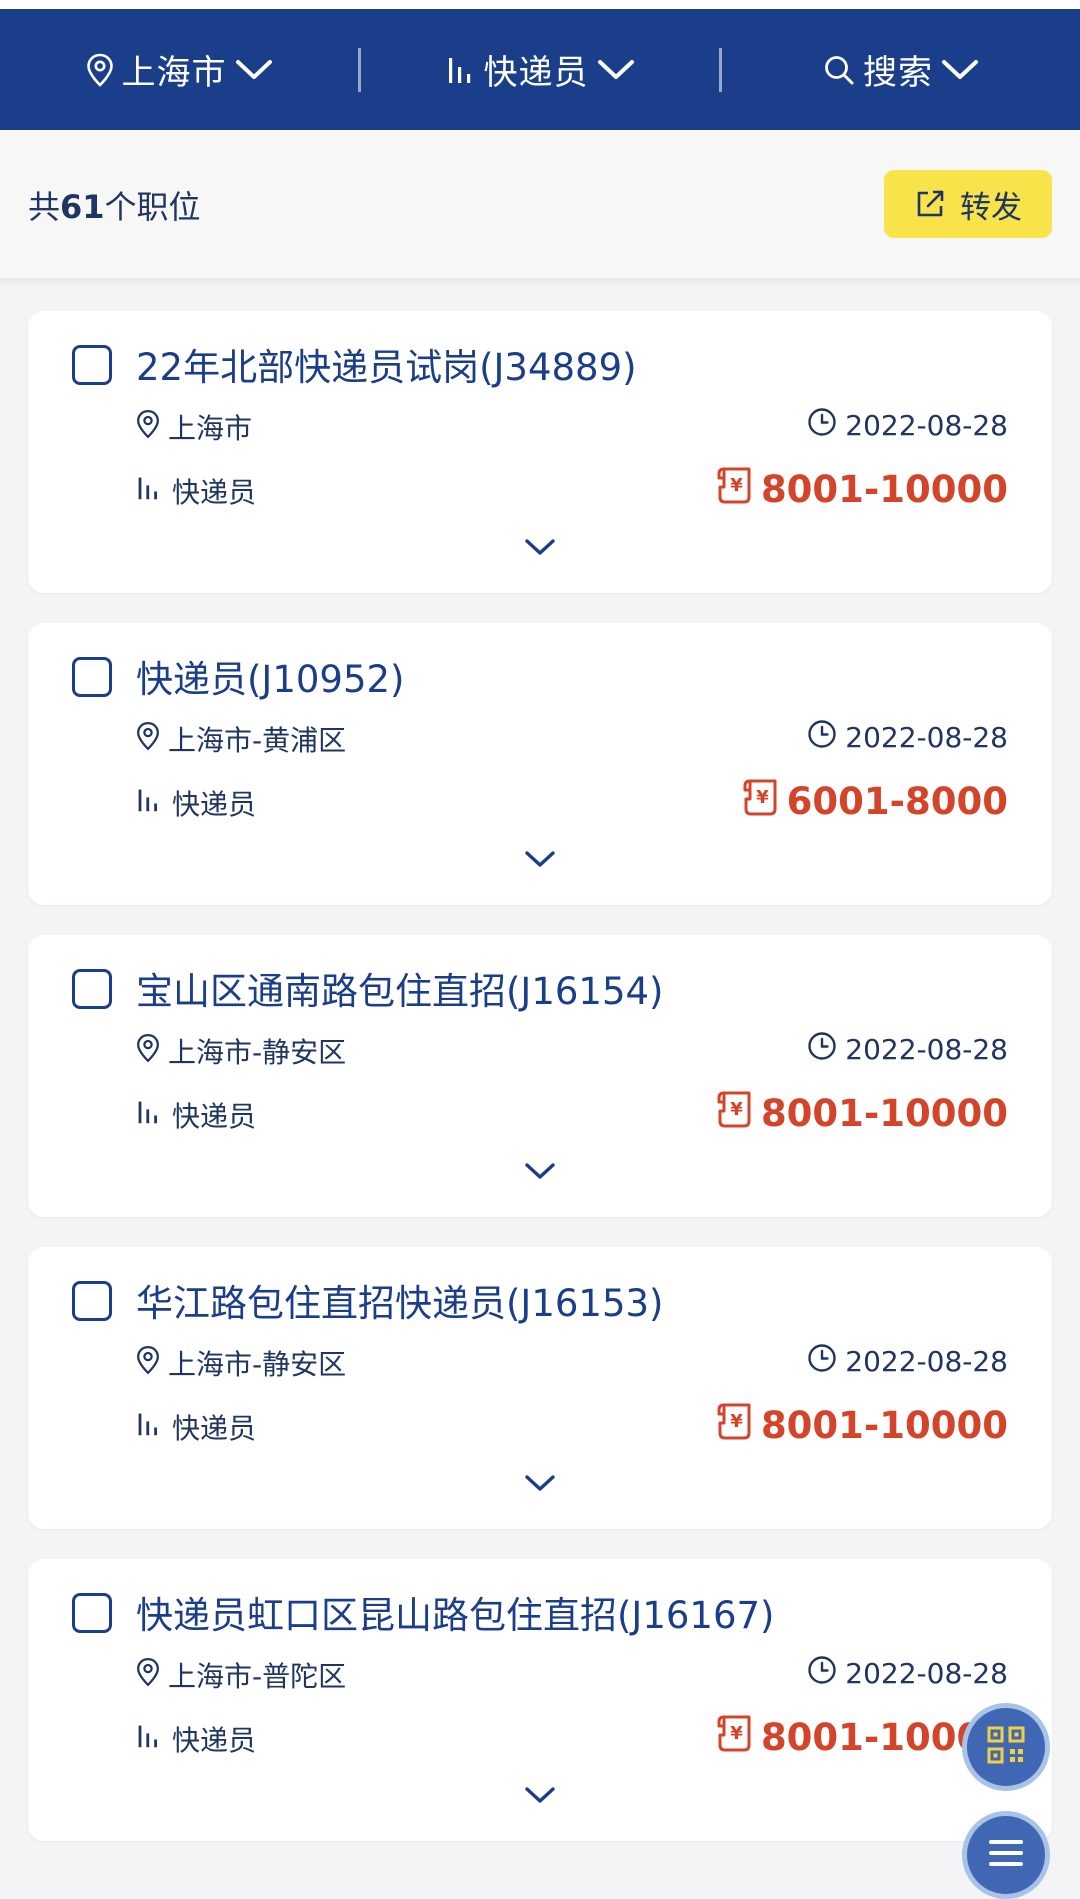 The width and height of the screenshot is (1080, 1899). What do you see at coordinates (399, 1300) in the screenshot?
I see `job-title: 华江路包住直招快递员(J16153)` at bounding box center [399, 1300].